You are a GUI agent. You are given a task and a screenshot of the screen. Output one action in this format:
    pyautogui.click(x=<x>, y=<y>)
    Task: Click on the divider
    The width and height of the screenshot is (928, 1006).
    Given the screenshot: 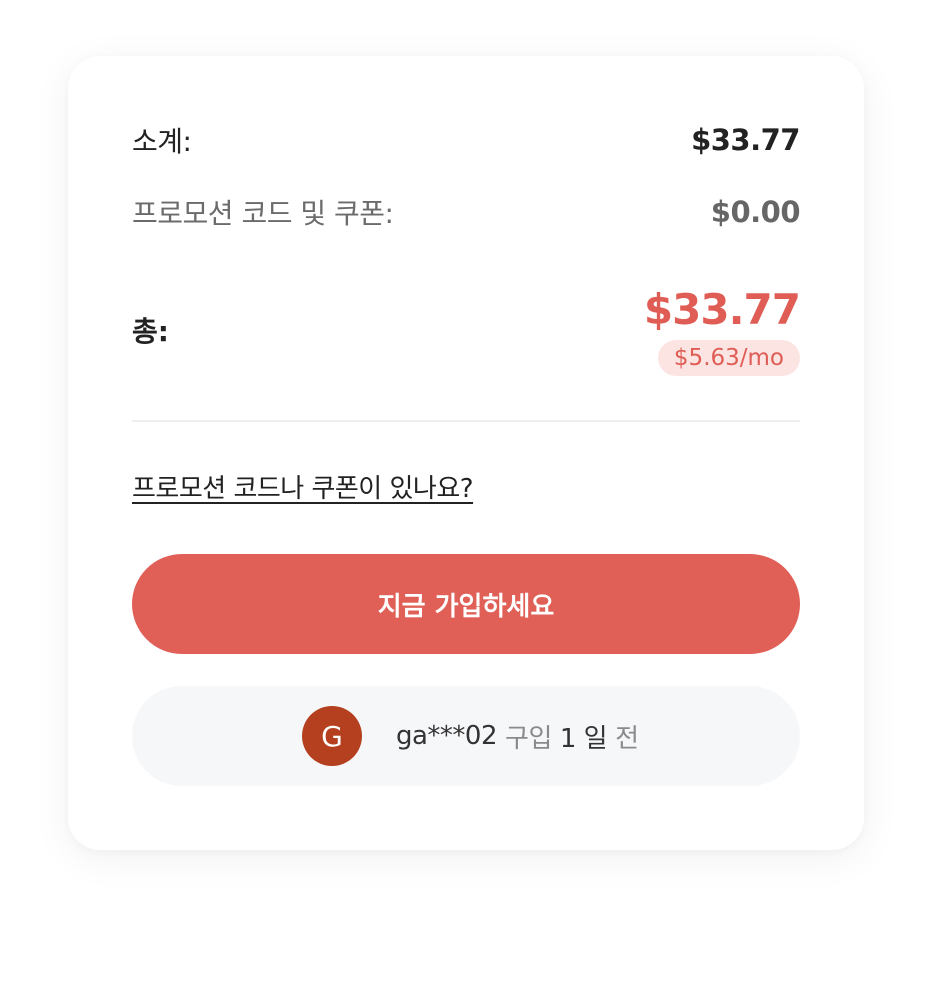 What is the action you would take?
    pyautogui.click(x=466, y=421)
    